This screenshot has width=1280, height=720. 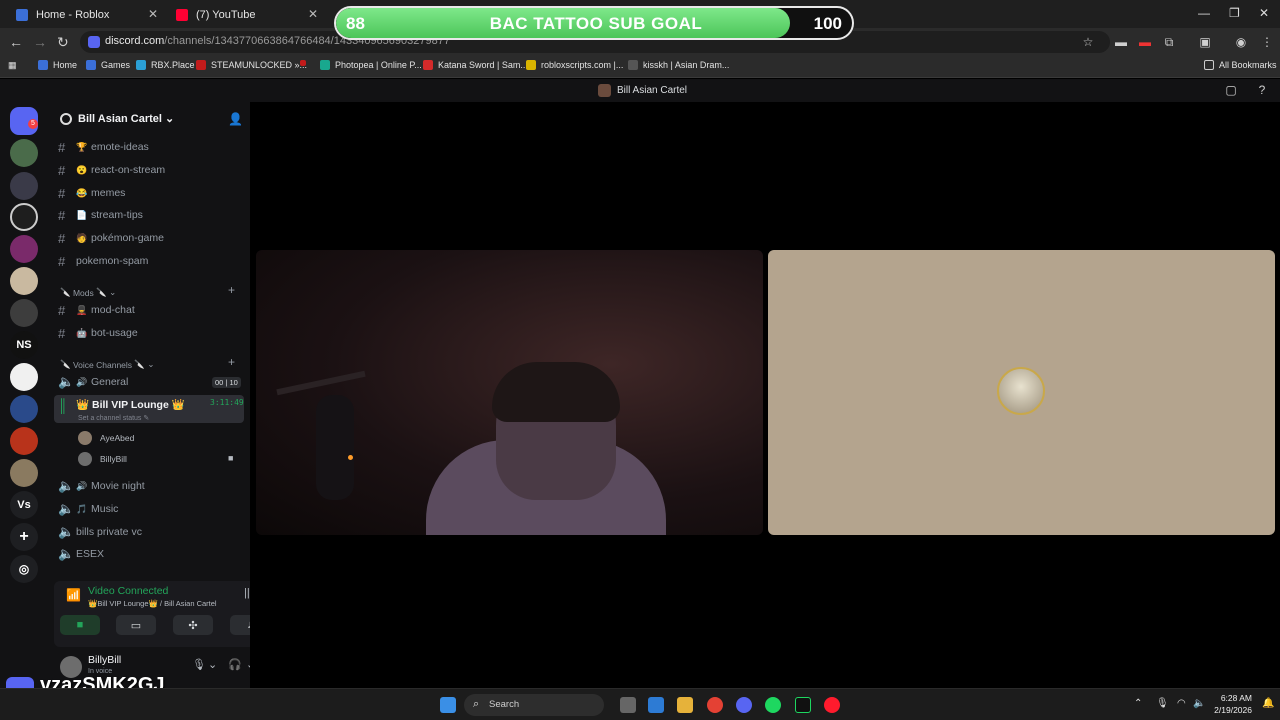 I want to click on tray-mic-icon: 🎙, so click(x=1162, y=703).